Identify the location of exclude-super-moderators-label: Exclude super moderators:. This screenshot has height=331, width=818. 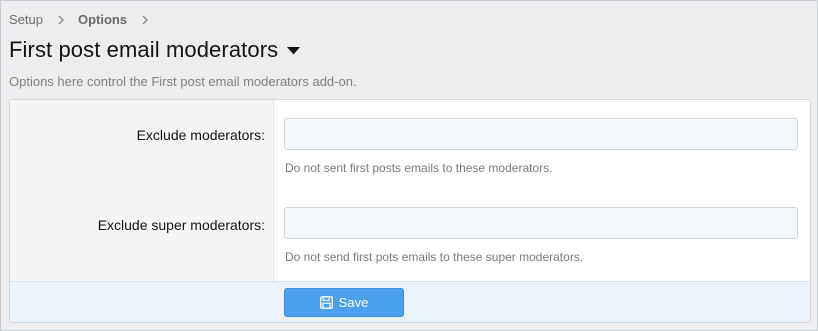
(181, 225).